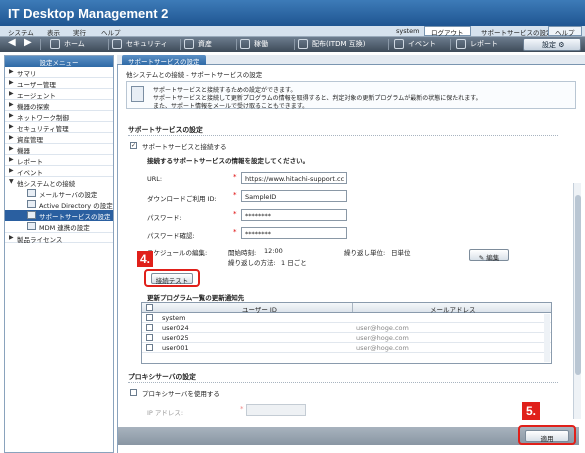  What do you see at coordinates (164, 60) in the screenshot?
I see `tab-support-service: サポートサービスの設定` at bounding box center [164, 60].